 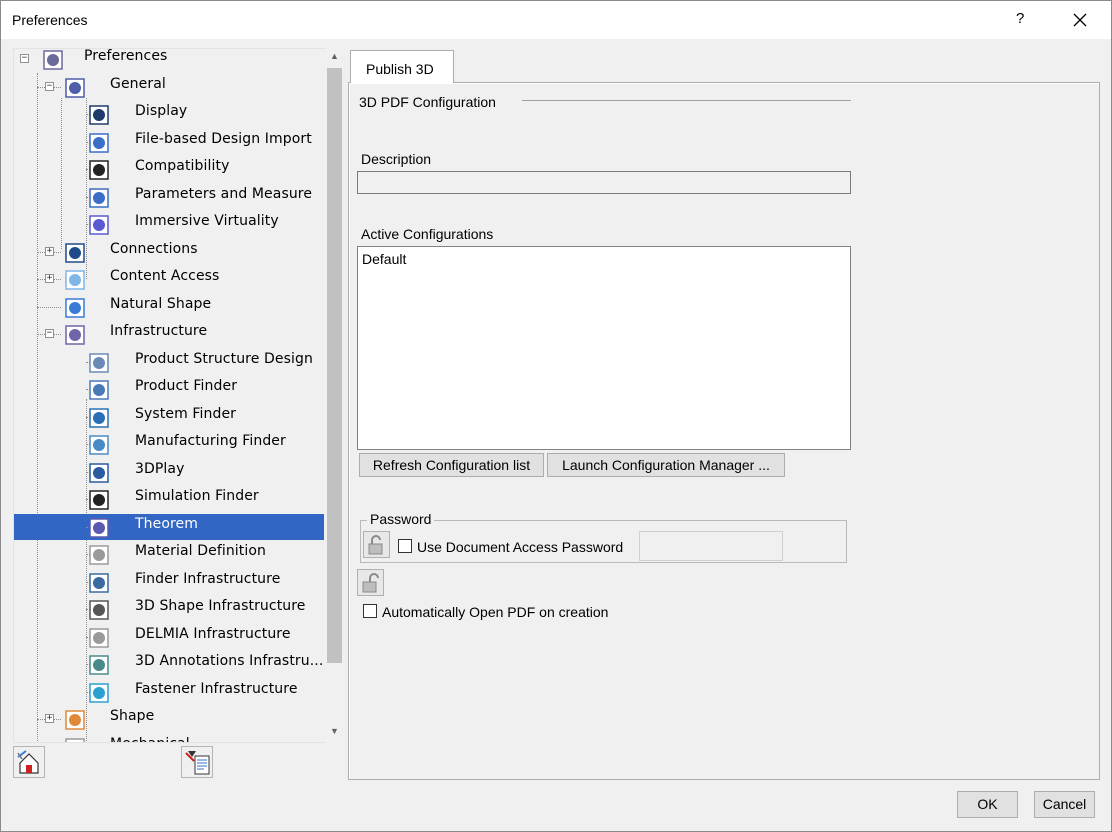 I want to click on tree-item-label: File-based Design Import, so click(x=223, y=138).